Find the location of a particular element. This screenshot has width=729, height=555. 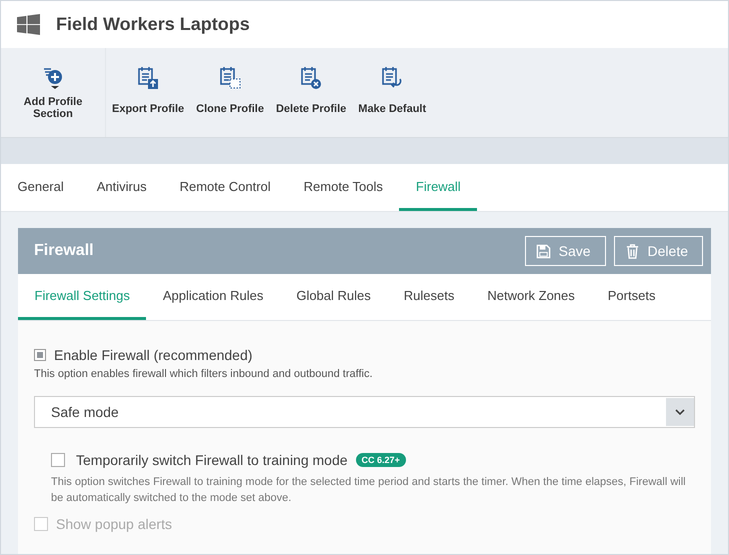

settings-tab: Portsets is located at coordinates (631, 297).